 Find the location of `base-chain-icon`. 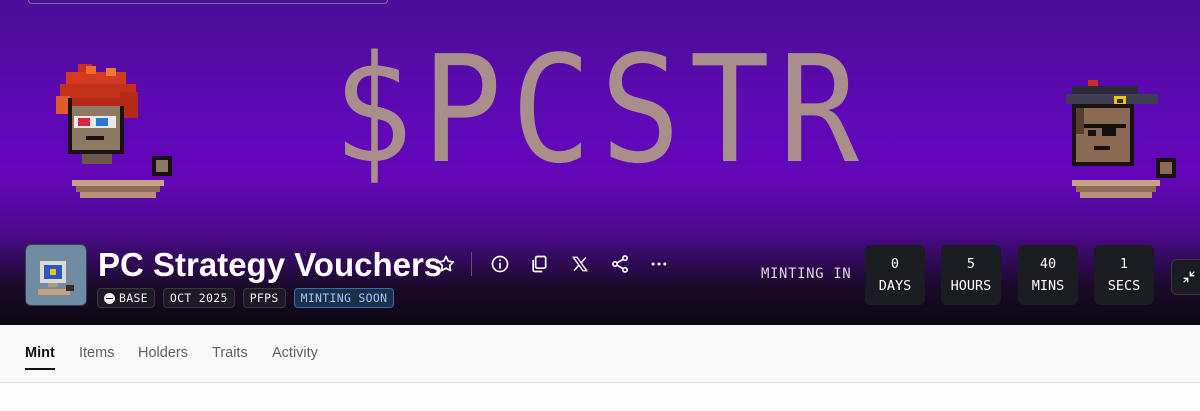

base-chain-icon is located at coordinates (109, 298).